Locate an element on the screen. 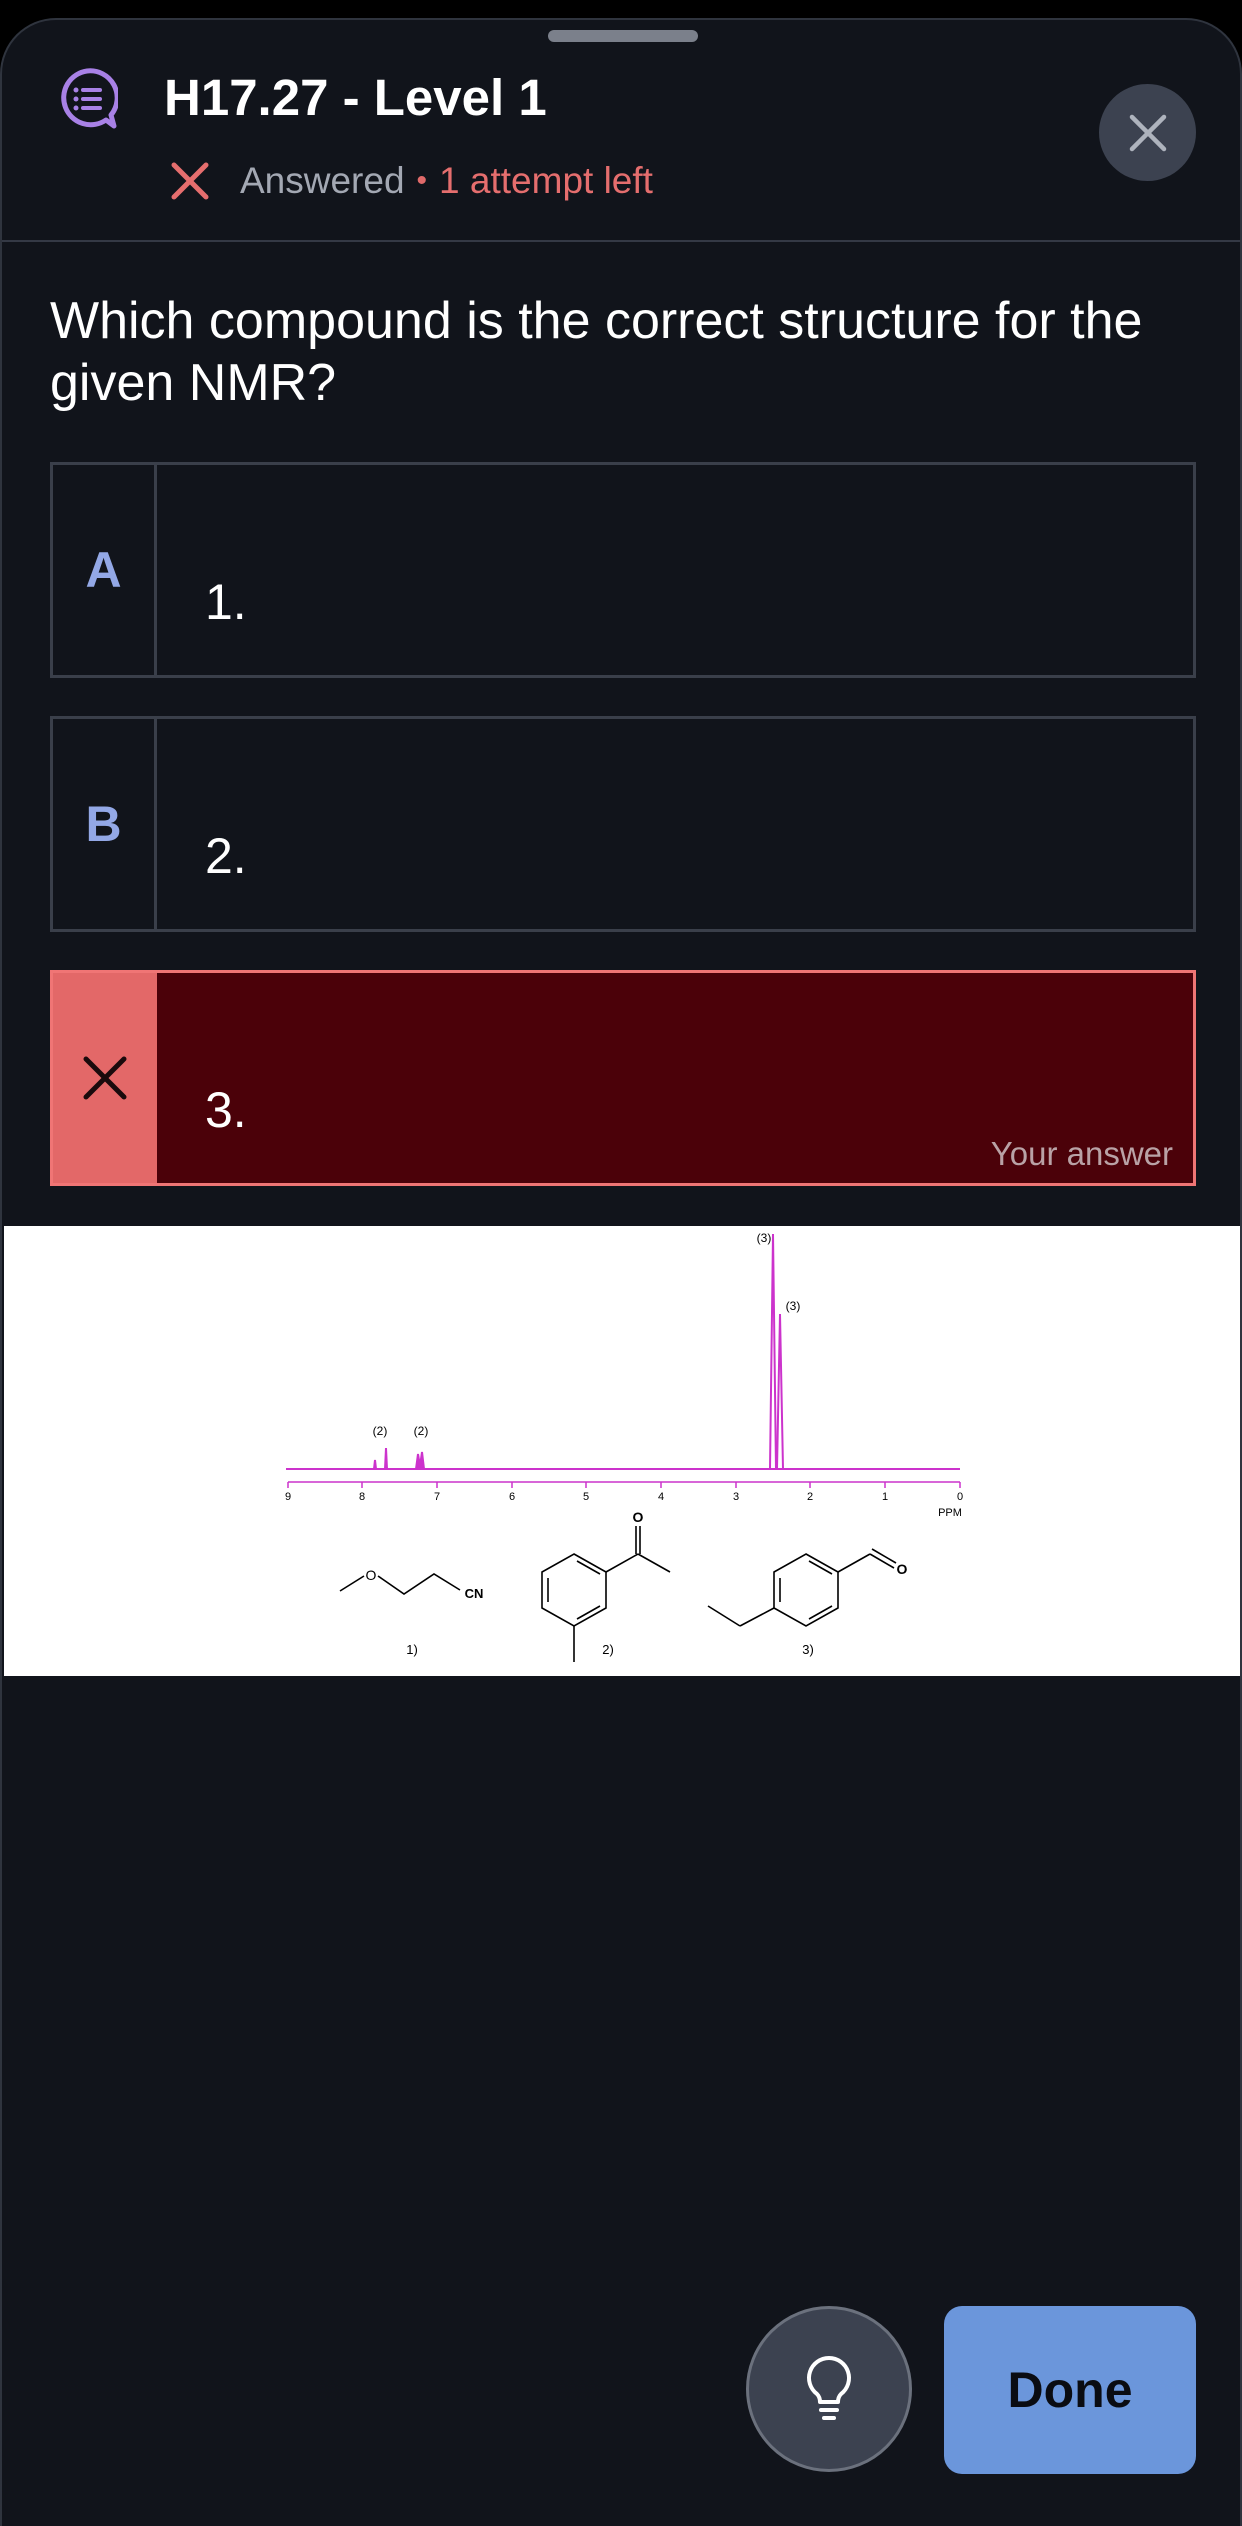 The image size is (1242, 2526). answer-status: Answered • 1 attempt left is located at coordinates (411, 181).